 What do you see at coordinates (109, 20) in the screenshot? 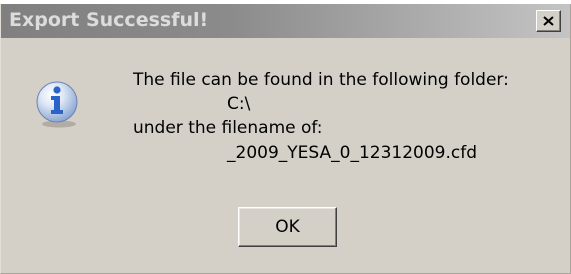
I see `dialog-title: Export Successful!` at bounding box center [109, 20].